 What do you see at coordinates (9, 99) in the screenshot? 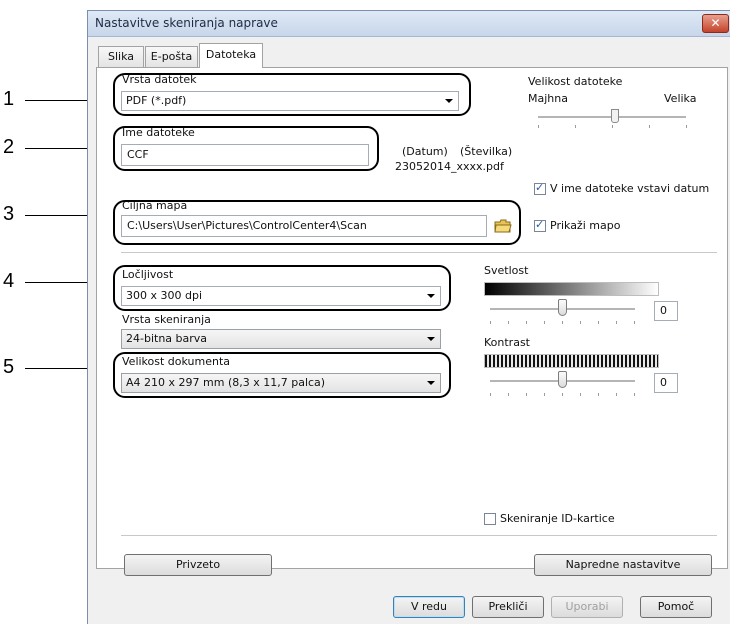
I see `callout-1: 1` at bounding box center [9, 99].